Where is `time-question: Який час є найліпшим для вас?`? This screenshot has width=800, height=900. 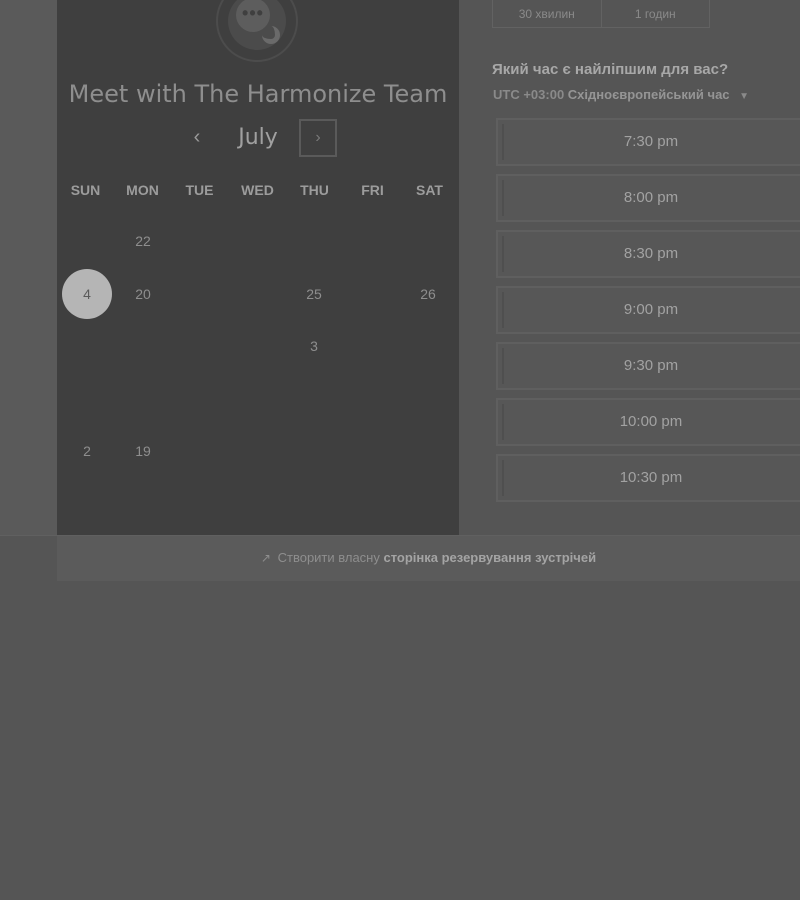
time-question: Який час є найліпшим для вас? is located at coordinates (610, 69).